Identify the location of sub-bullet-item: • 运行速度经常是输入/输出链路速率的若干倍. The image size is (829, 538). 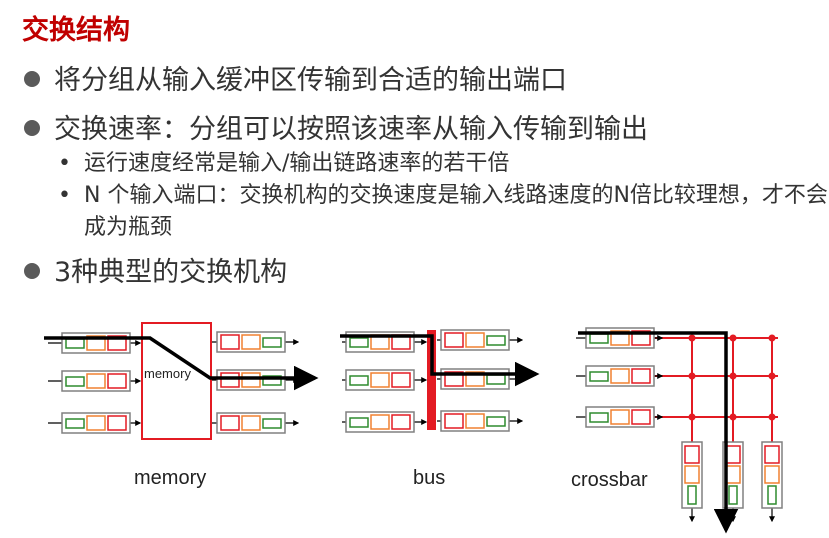
(438, 164).